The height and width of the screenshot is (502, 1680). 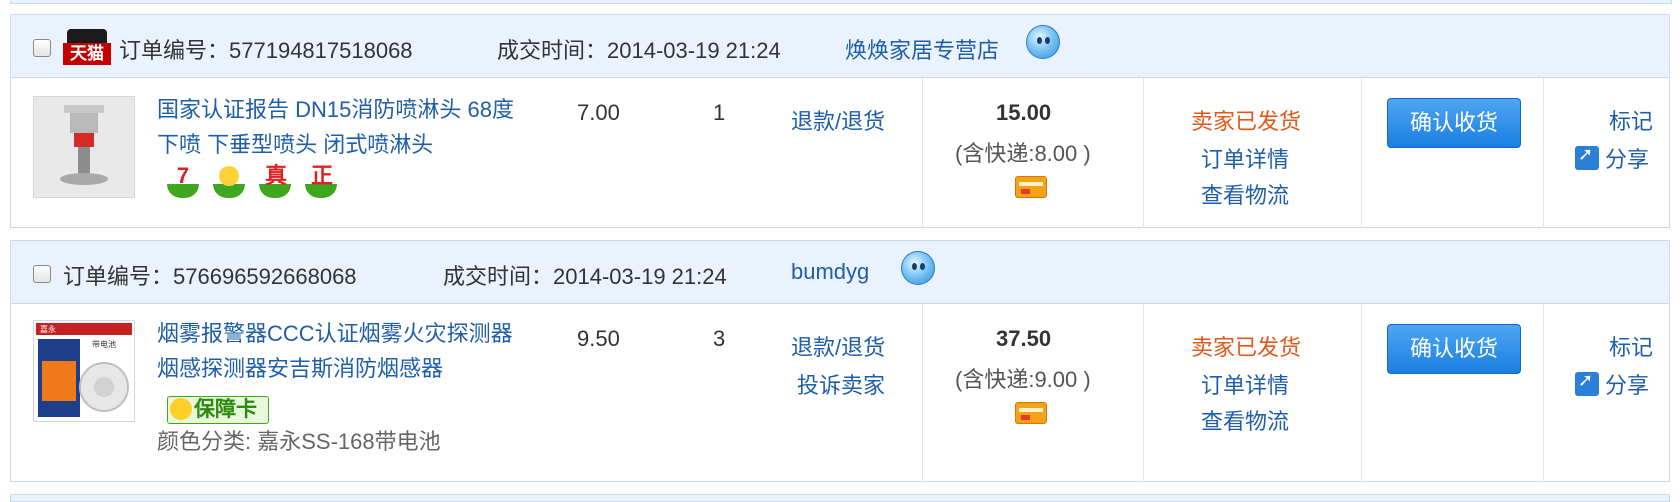 I want to click on smoke-detector-image: 嘉永 带电池, so click(x=84, y=371).